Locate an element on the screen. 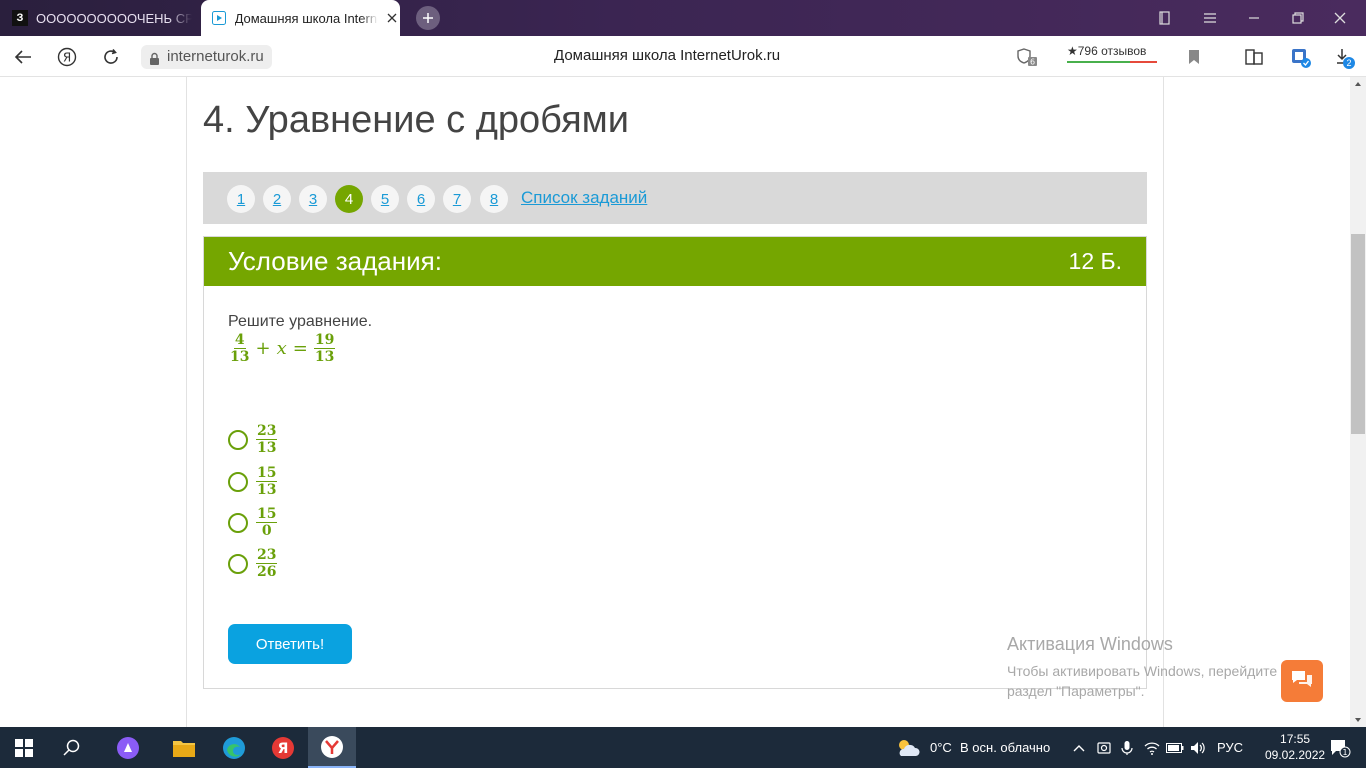 Image resolution: width=1366 pixels, height=768 pixels. lock-icon is located at coordinates (154, 62).